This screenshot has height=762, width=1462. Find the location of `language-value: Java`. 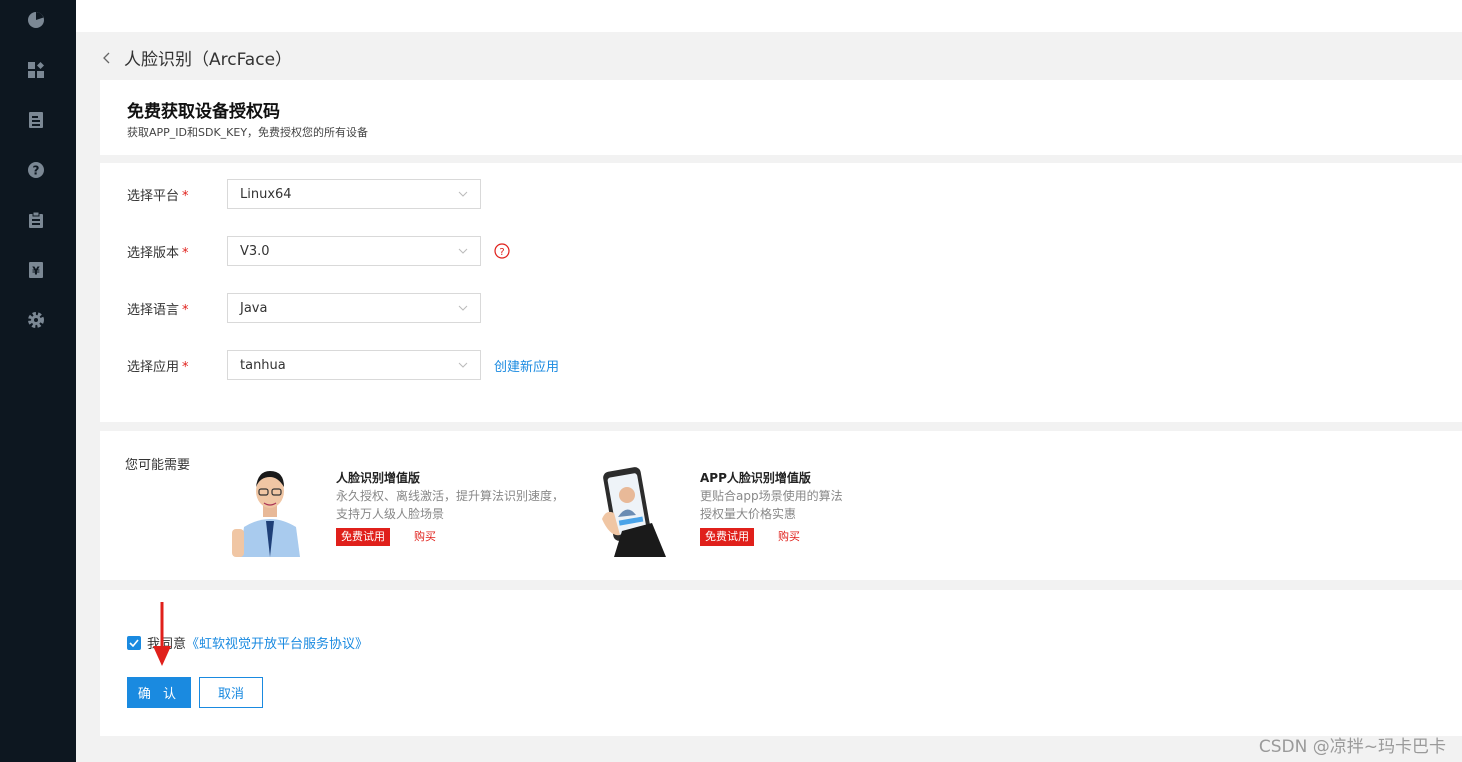

language-value: Java is located at coordinates (254, 308).